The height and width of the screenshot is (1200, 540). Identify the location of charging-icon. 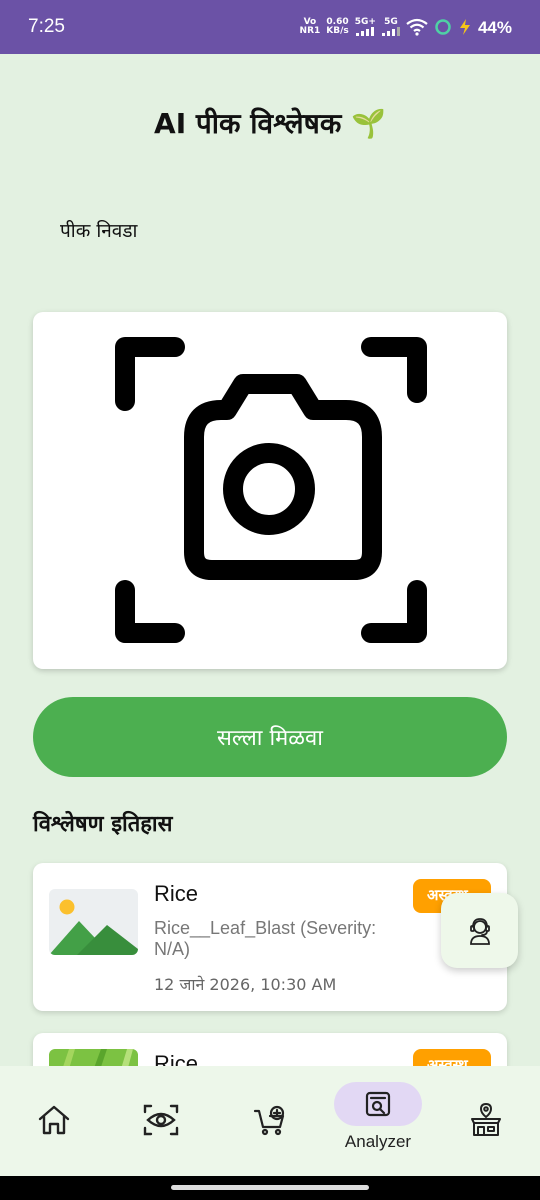
(464, 27).